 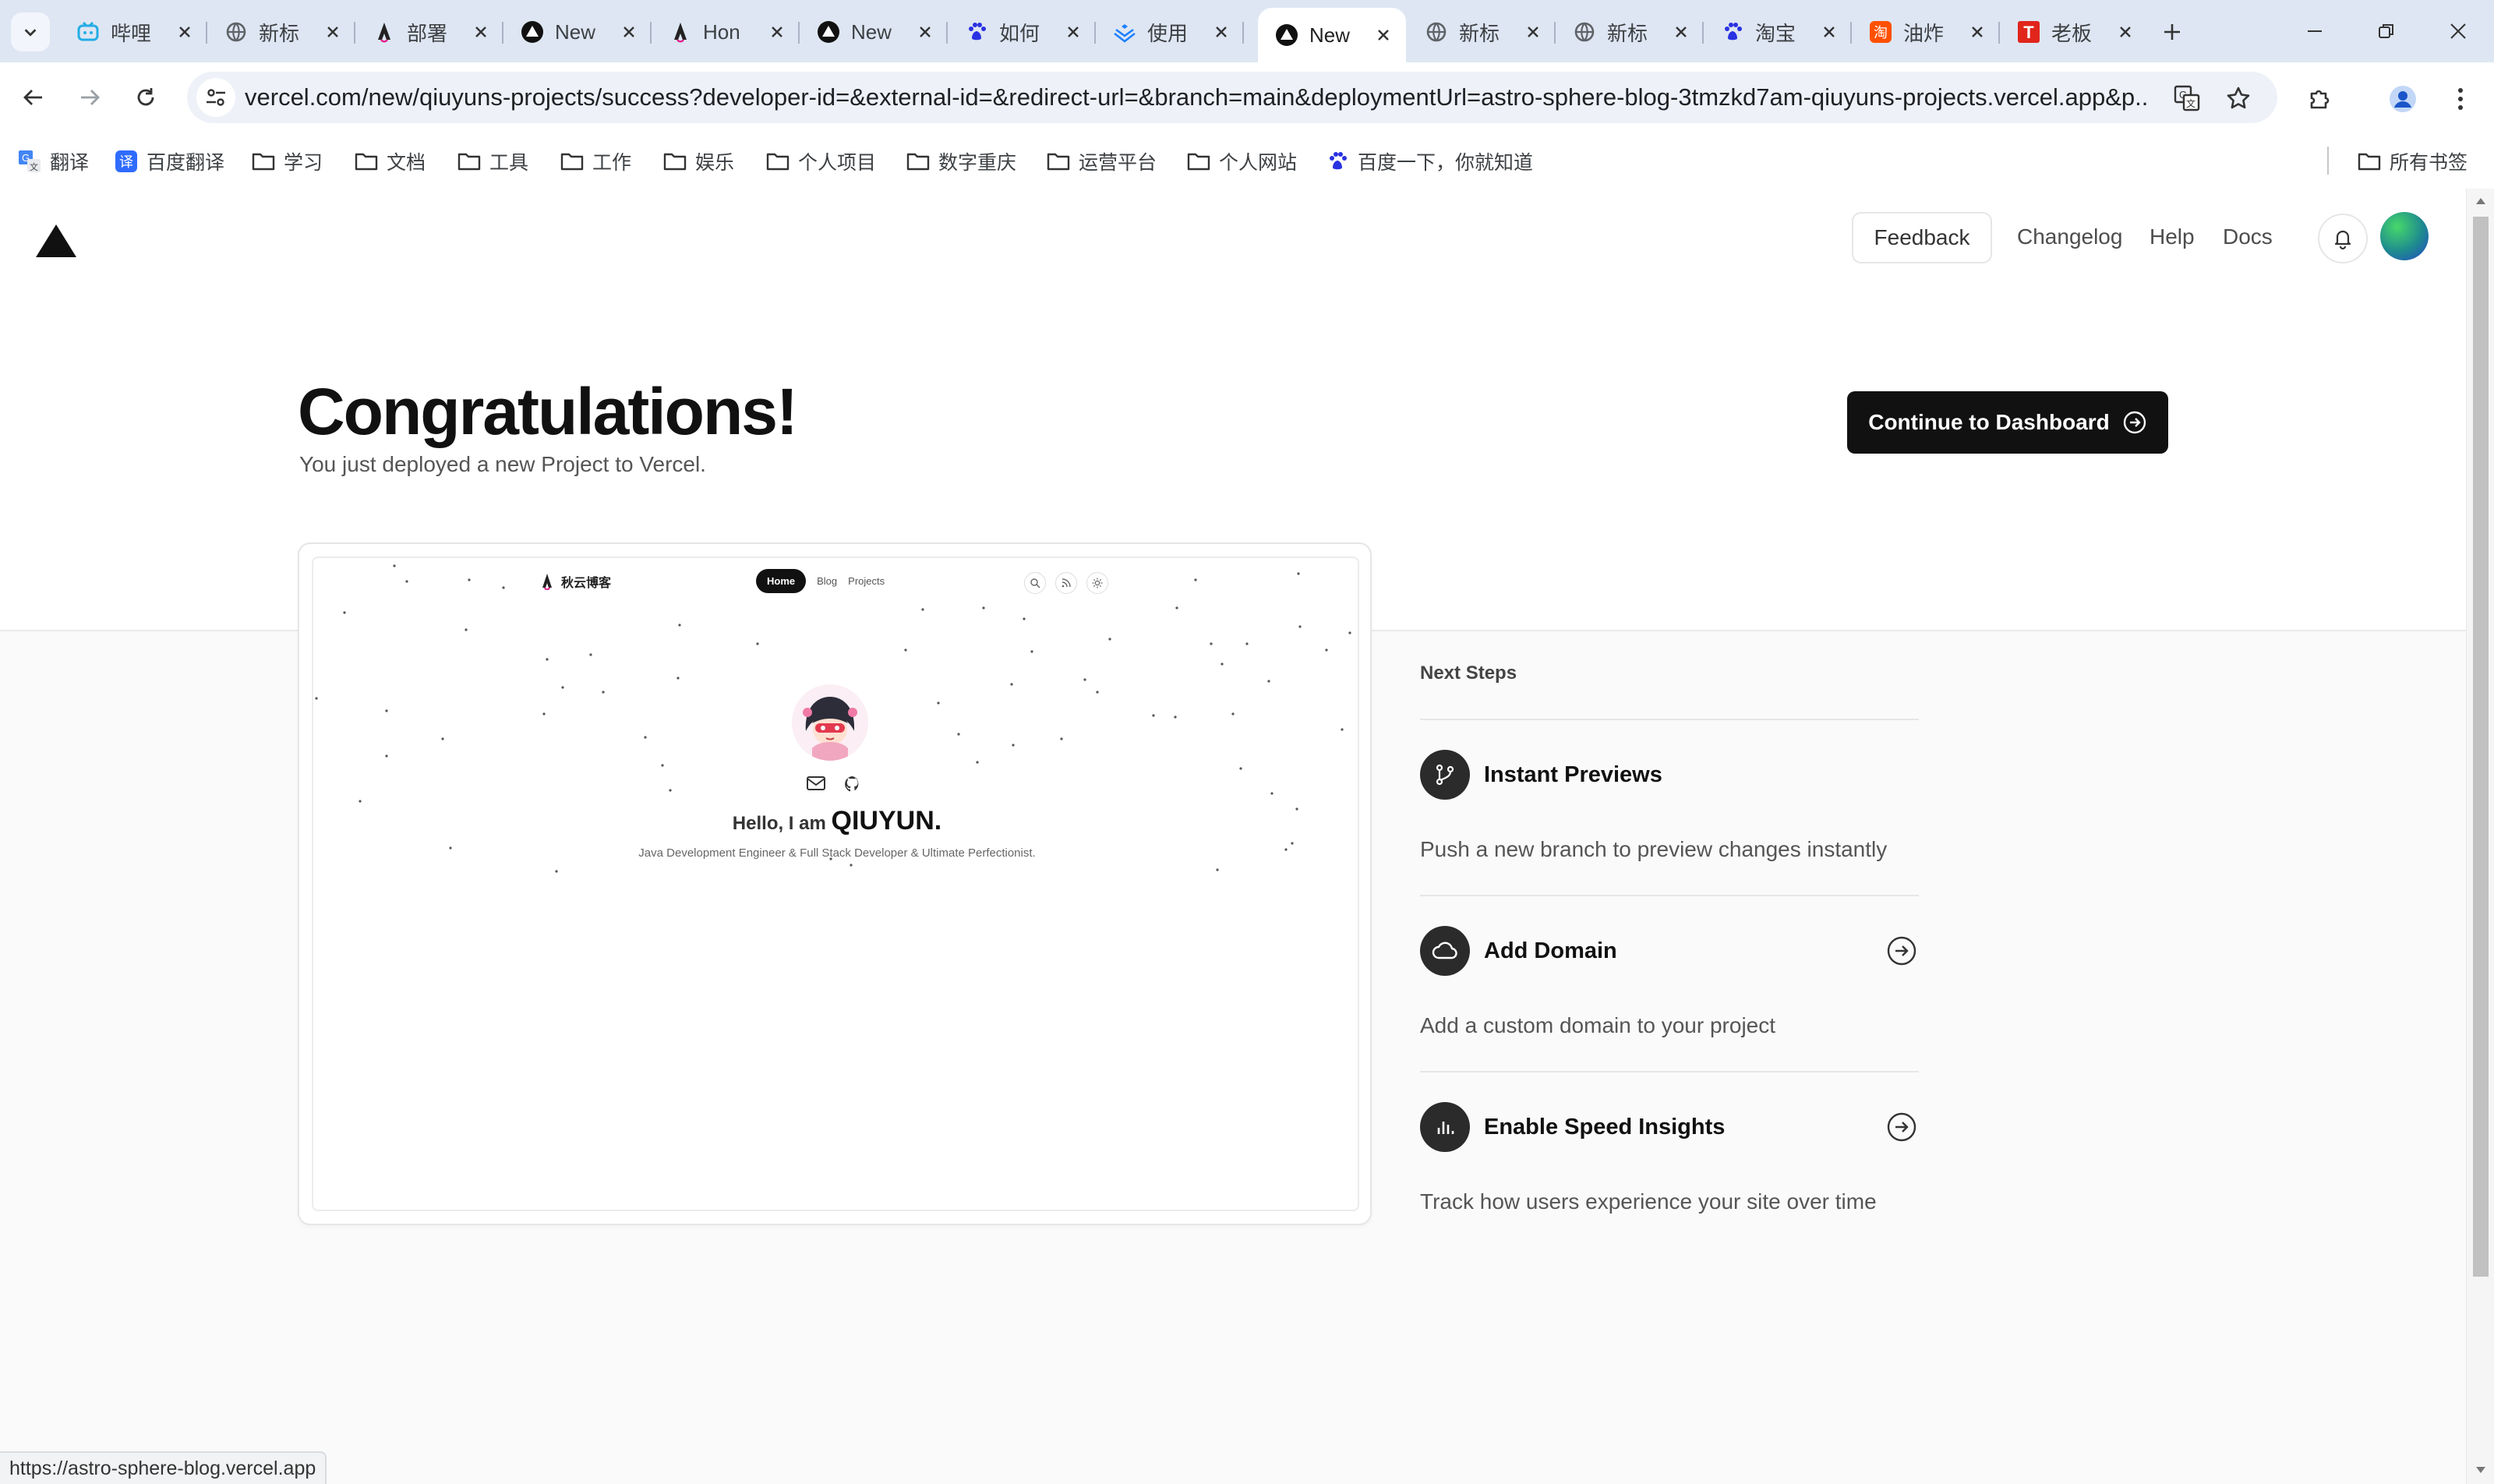 I want to click on changelog-link: Changelog, so click(x=2069, y=236).